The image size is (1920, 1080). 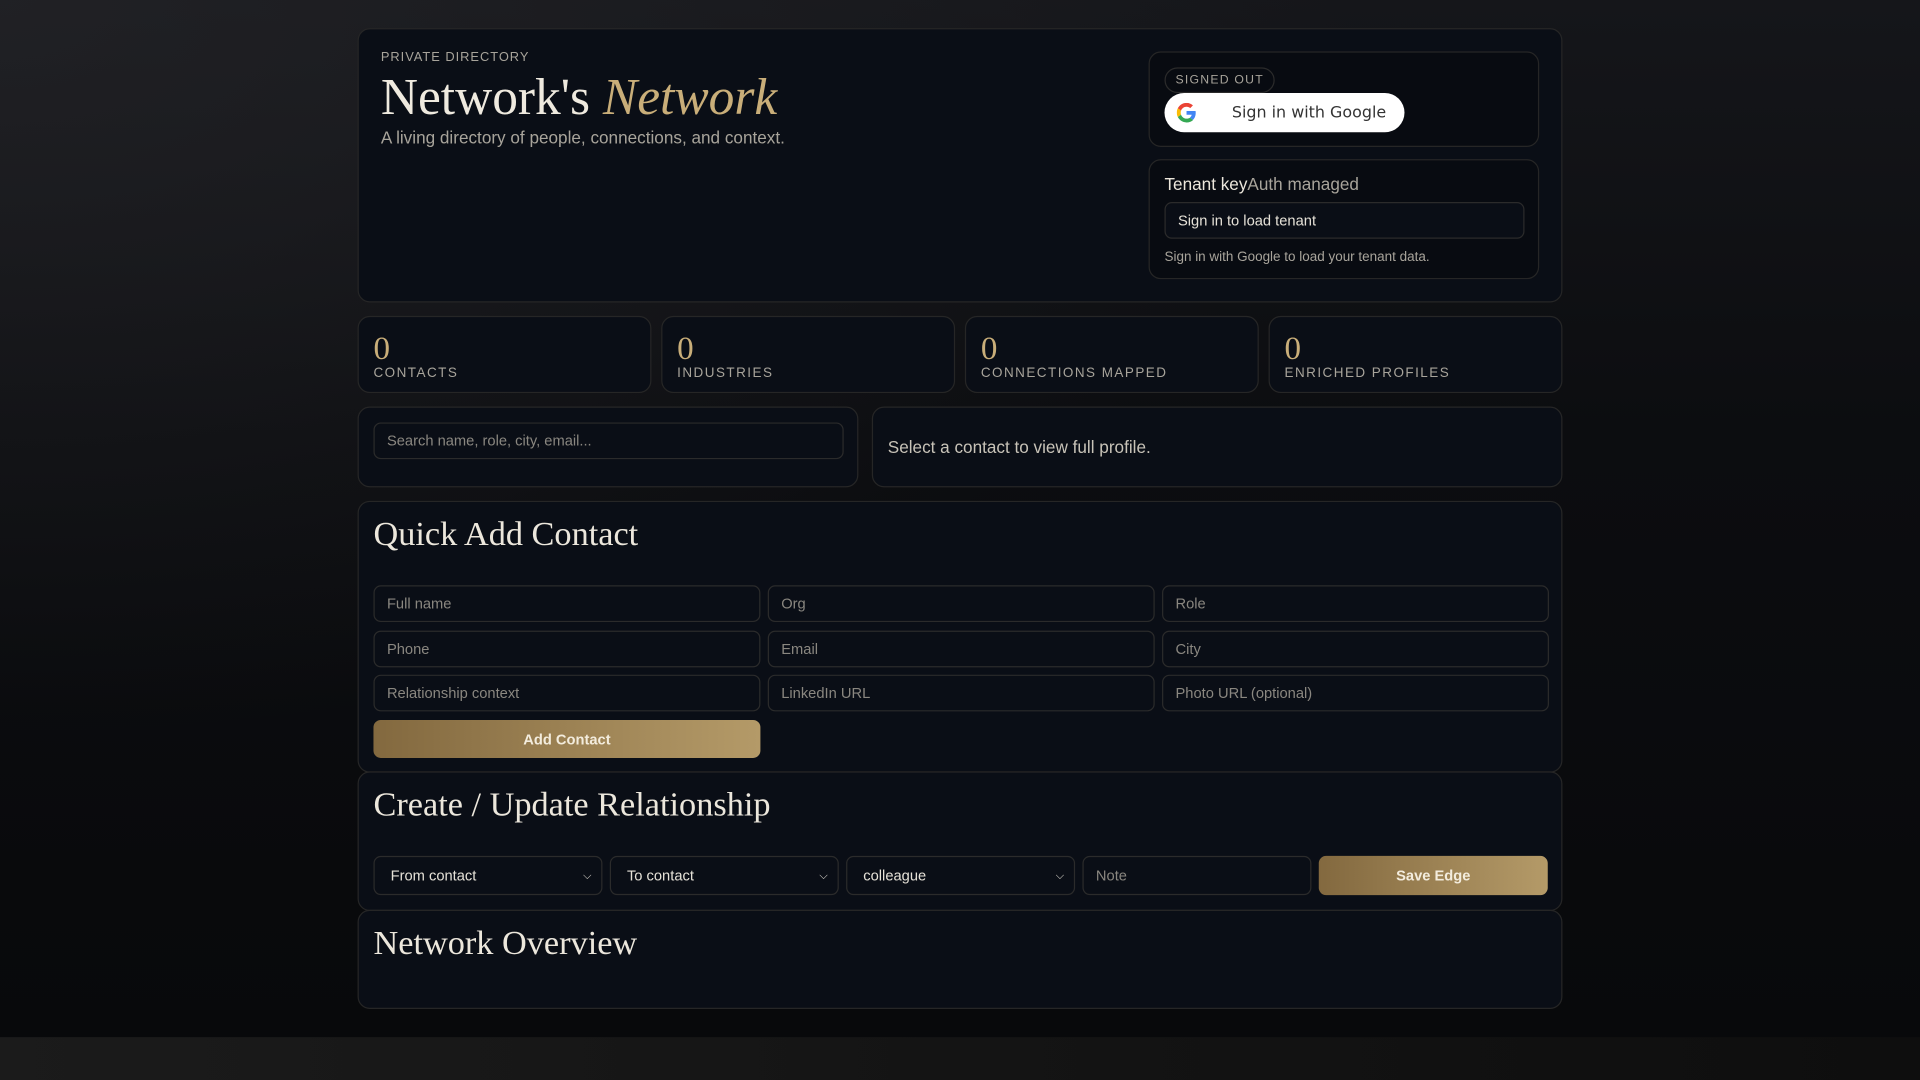 I want to click on to-contact-select: To contact ⌵, so click(x=724, y=875).